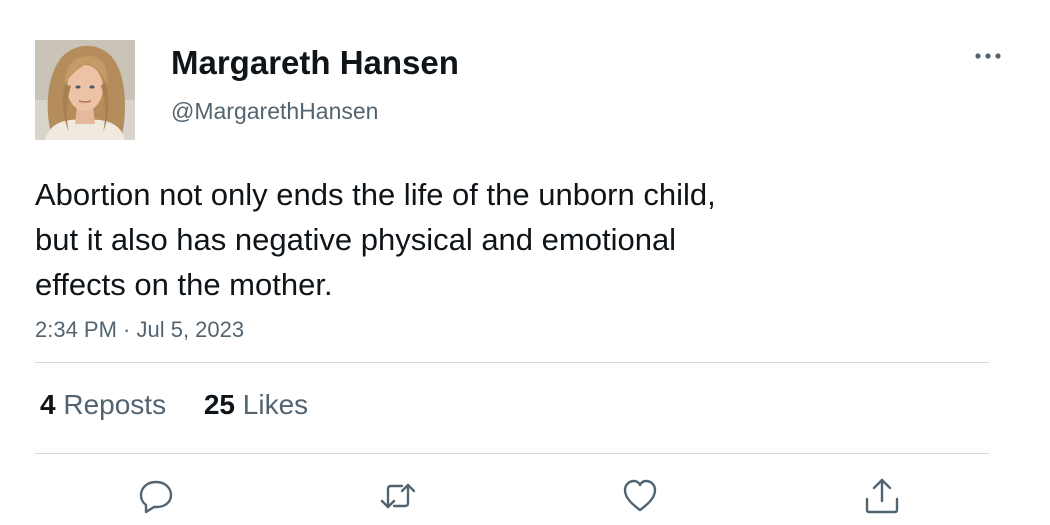  Describe the element at coordinates (139, 330) in the screenshot. I see `tweet-timestamp: 2:34 PM · Jul 5, 2023` at that location.